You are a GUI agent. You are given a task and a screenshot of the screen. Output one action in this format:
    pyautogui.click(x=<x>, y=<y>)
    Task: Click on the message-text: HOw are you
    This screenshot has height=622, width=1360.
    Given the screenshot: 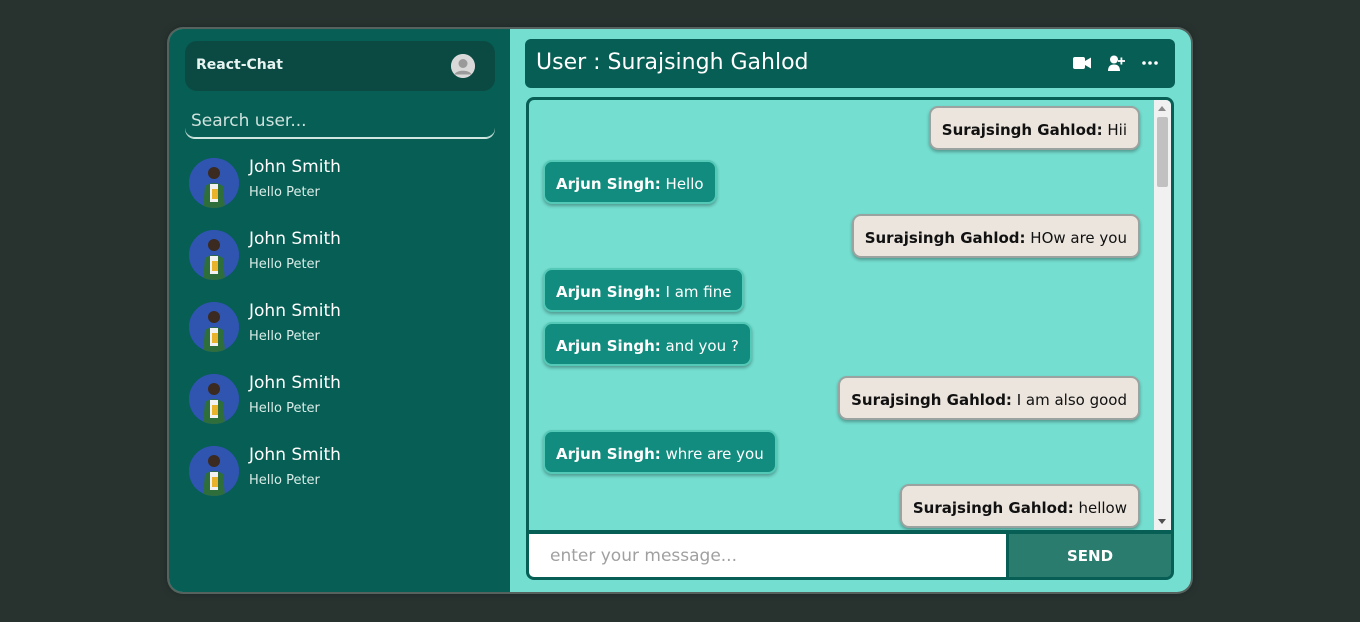 What is the action you would take?
    pyautogui.click(x=1076, y=238)
    